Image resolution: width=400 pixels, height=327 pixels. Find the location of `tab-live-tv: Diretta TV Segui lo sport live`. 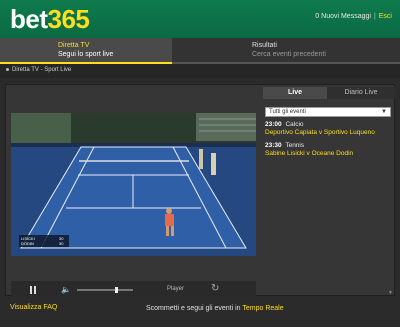

tab-live-tv: Diretta TV Segui lo sport live is located at coordinates (86, 51).